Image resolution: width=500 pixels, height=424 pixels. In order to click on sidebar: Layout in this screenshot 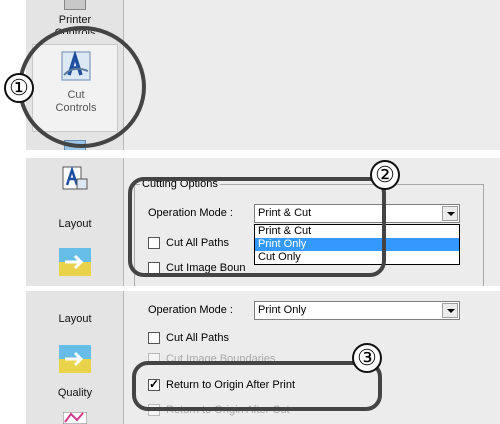, I will do `click(75, 222)`.